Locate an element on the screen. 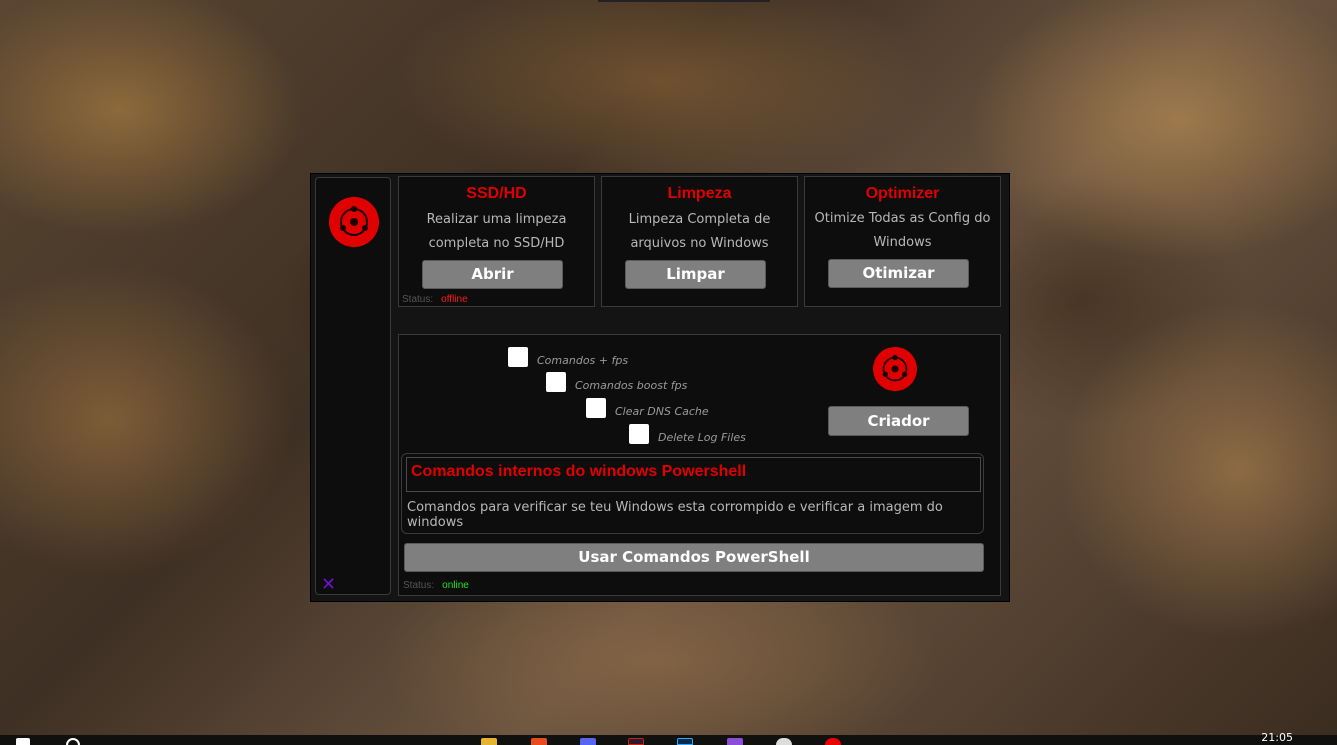 The image size is (1337, 745). use-powershell-button: Usar Comandos PowerShell is located at coordinates (694, 557).